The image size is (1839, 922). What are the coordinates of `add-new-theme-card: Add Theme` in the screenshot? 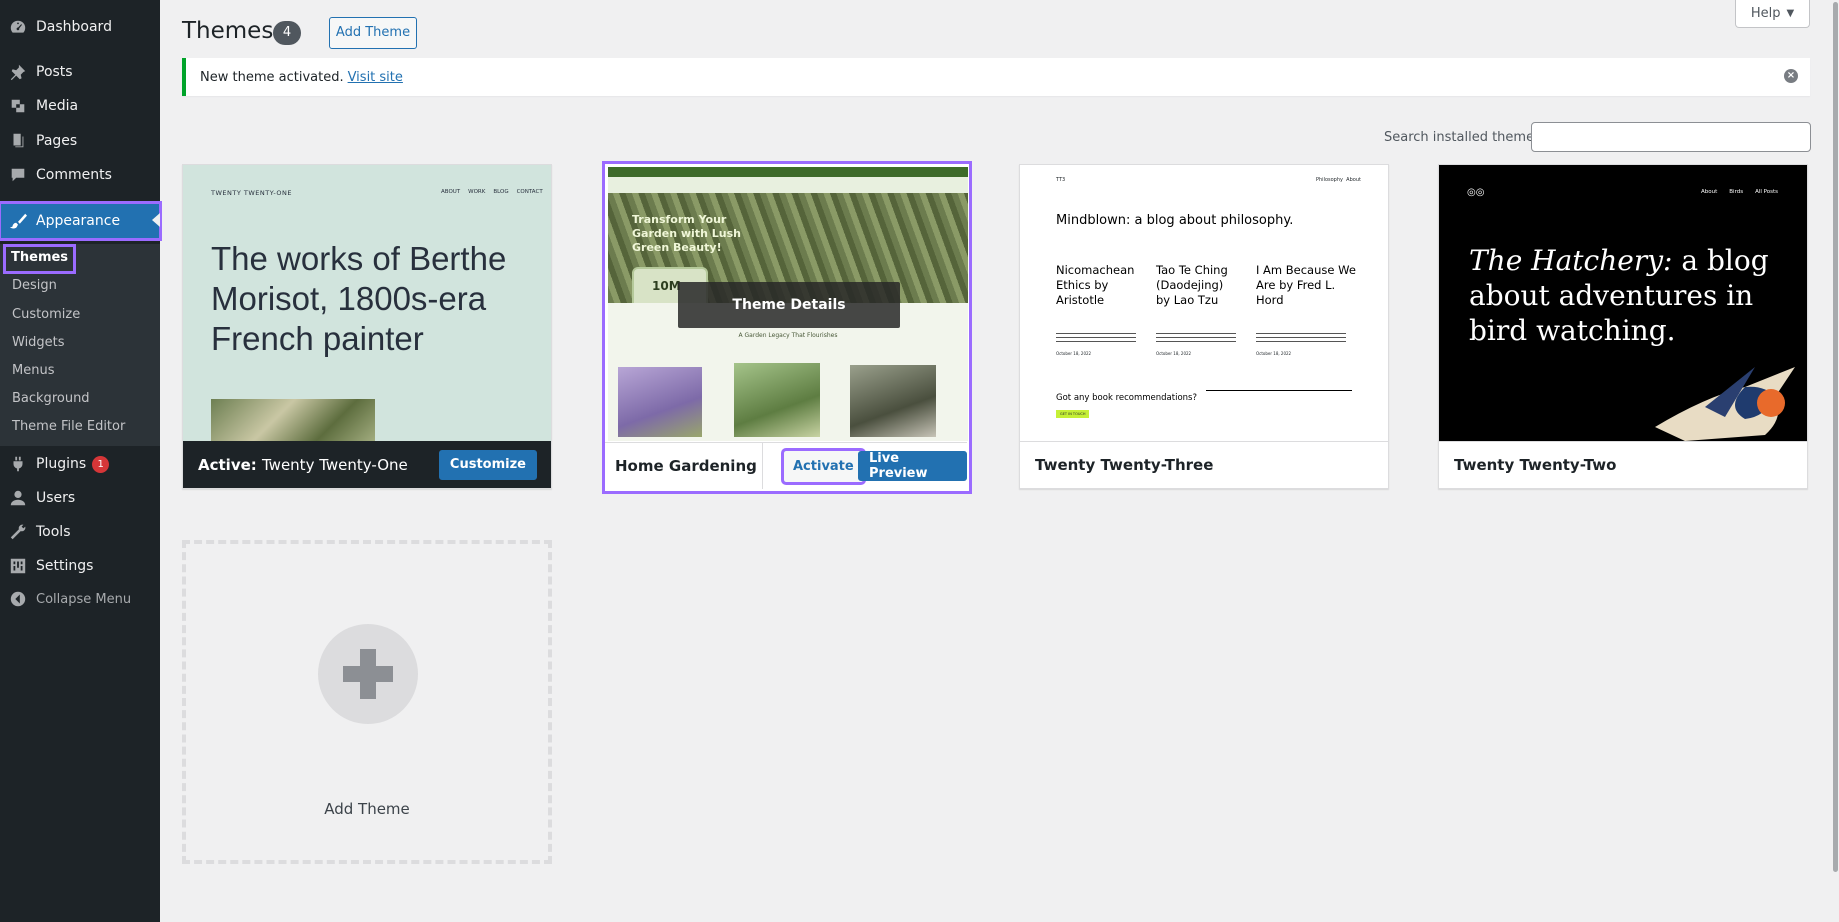 It's located at (367, 702).